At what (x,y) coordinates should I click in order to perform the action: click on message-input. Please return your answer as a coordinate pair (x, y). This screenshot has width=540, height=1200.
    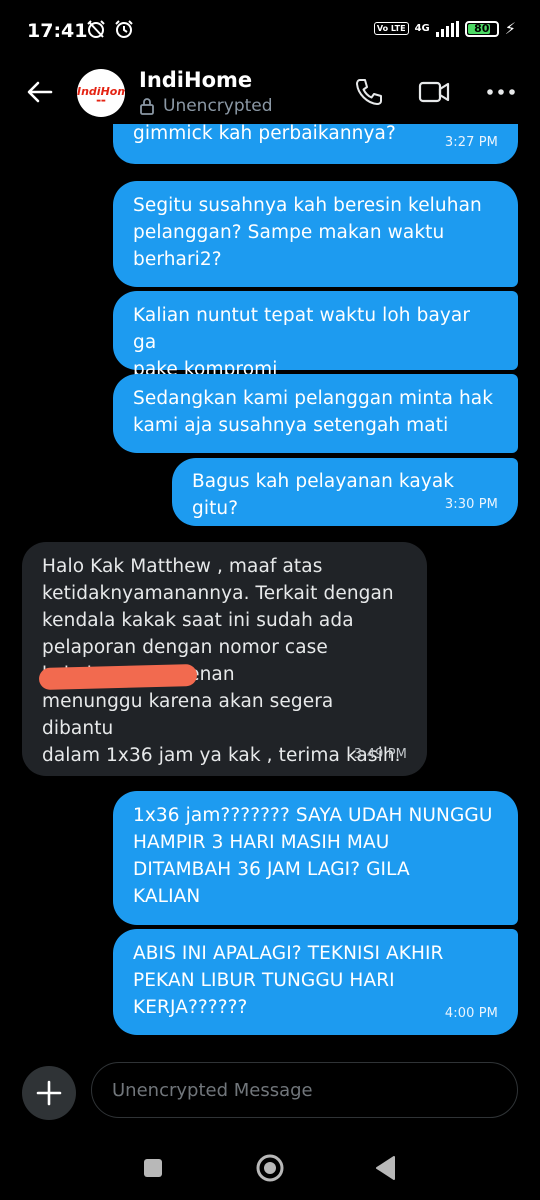
    Looking at the image, I should click on (304, 1090).